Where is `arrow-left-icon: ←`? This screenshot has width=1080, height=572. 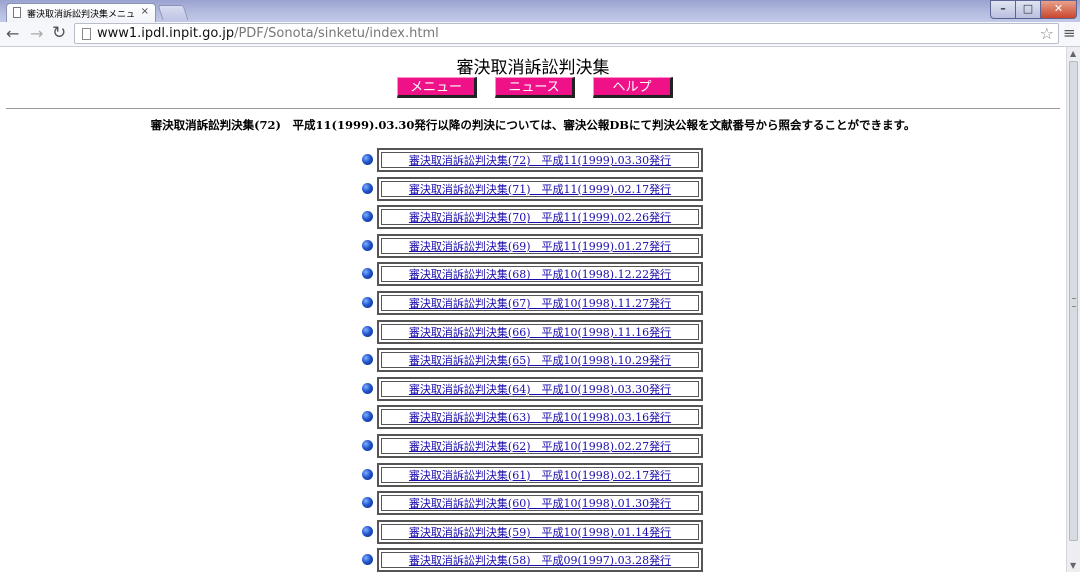
arrow-left-icon: ← is located at coordinates (12, 33).